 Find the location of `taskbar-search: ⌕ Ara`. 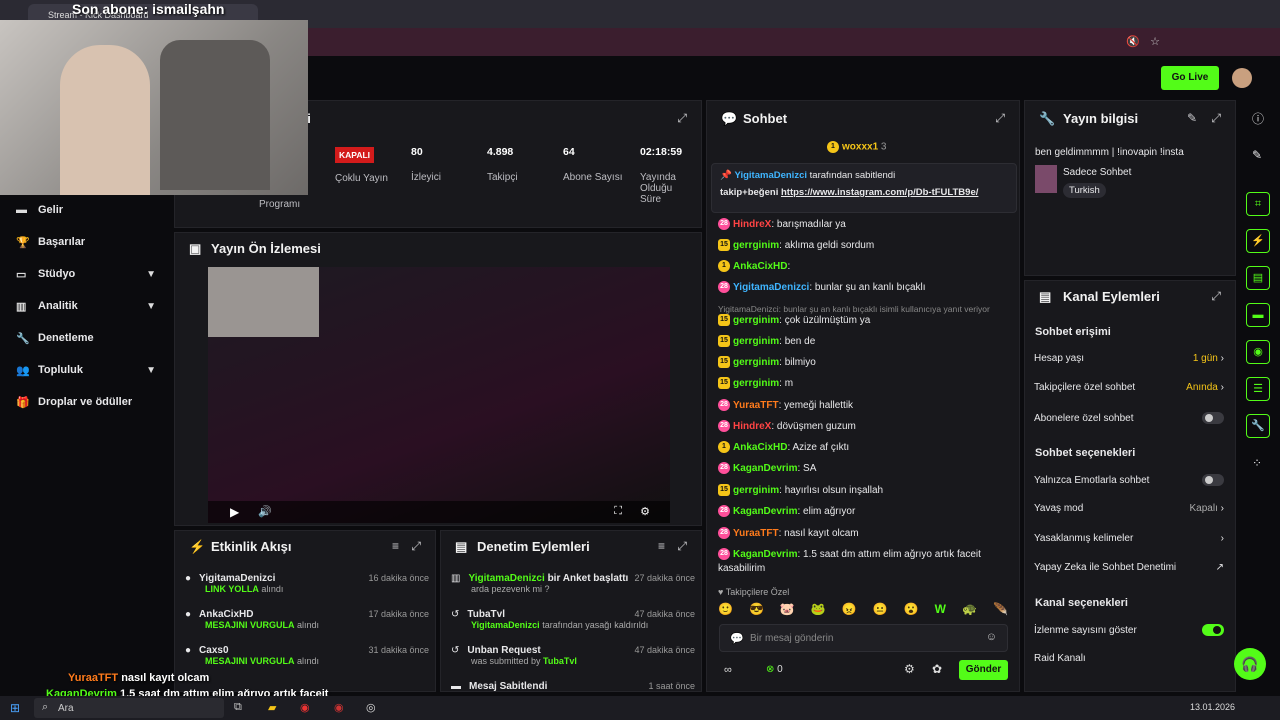

taskbar-search: ⌕ Ara is located at coordinates (129, 708).